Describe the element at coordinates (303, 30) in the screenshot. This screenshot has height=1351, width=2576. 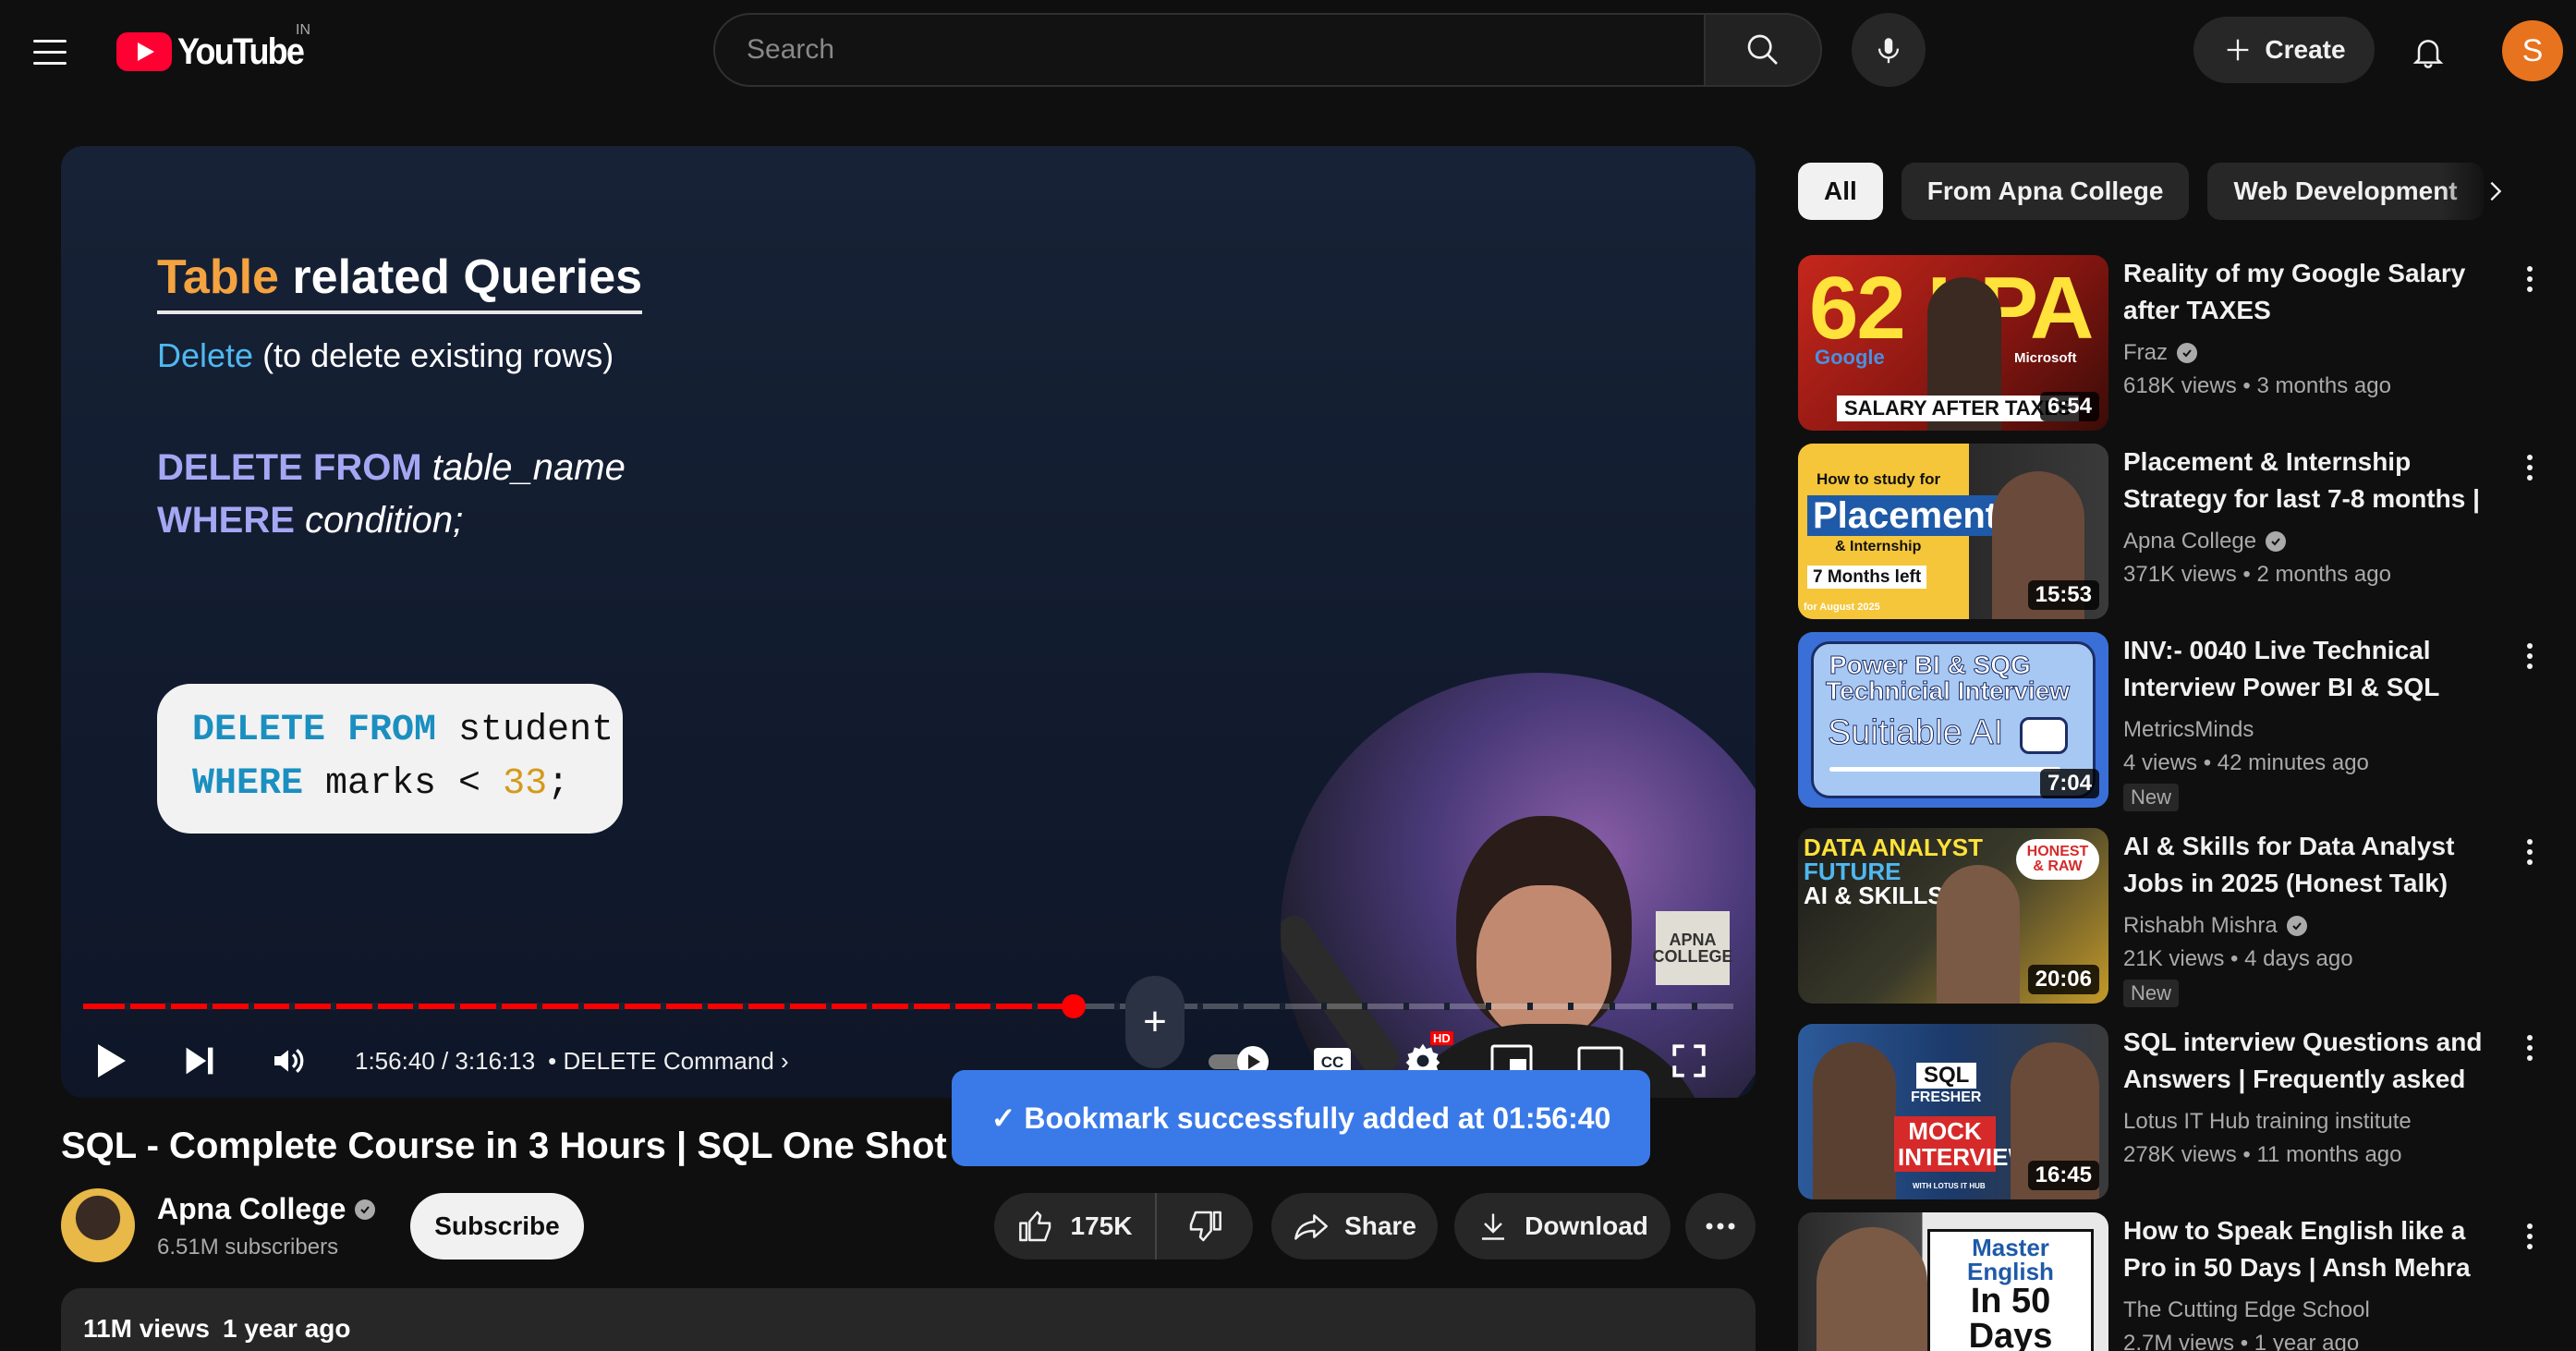
I see `country-code: IN` at that location.